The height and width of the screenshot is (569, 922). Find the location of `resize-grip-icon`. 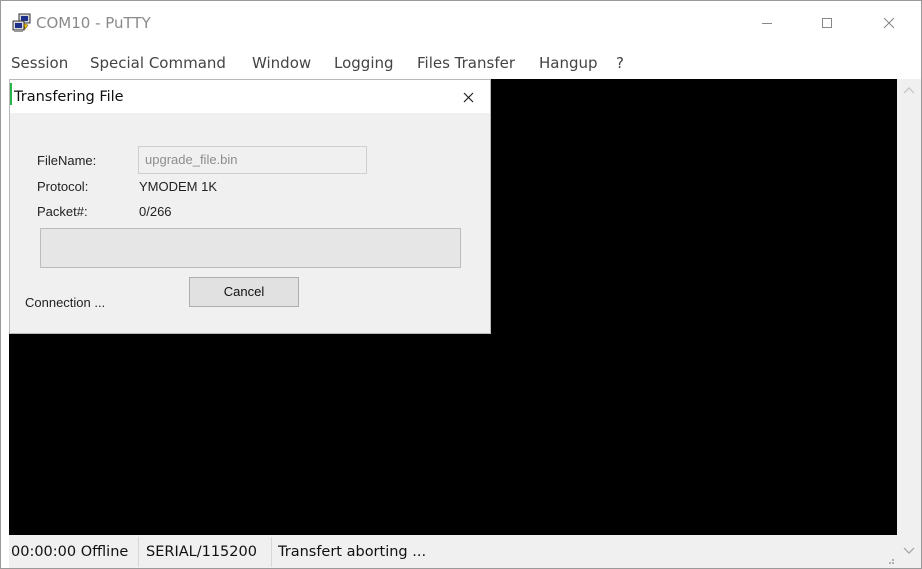

resize-grip-icon is located at coordinates (890, 560).